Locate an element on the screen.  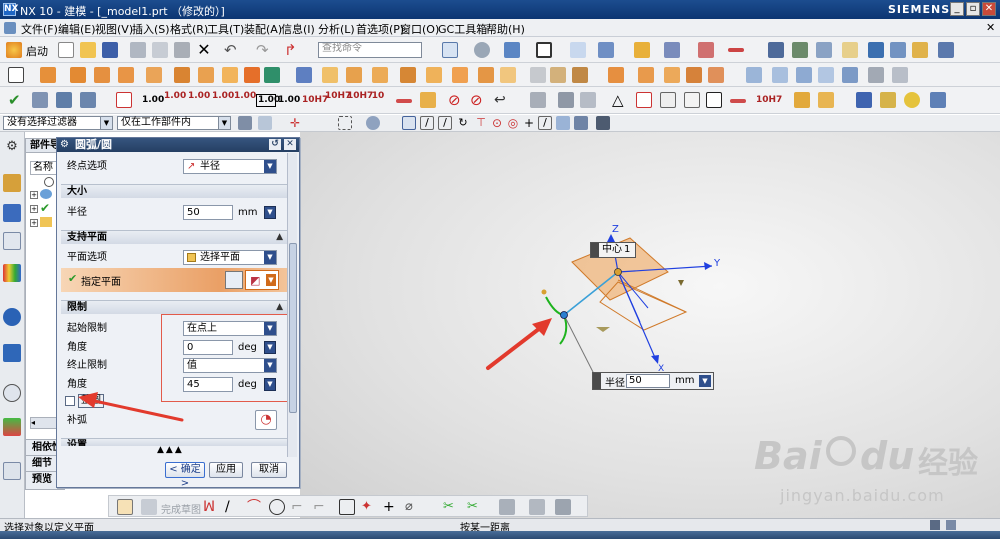
filter-settings-icon is located at coordinates (245, 123).